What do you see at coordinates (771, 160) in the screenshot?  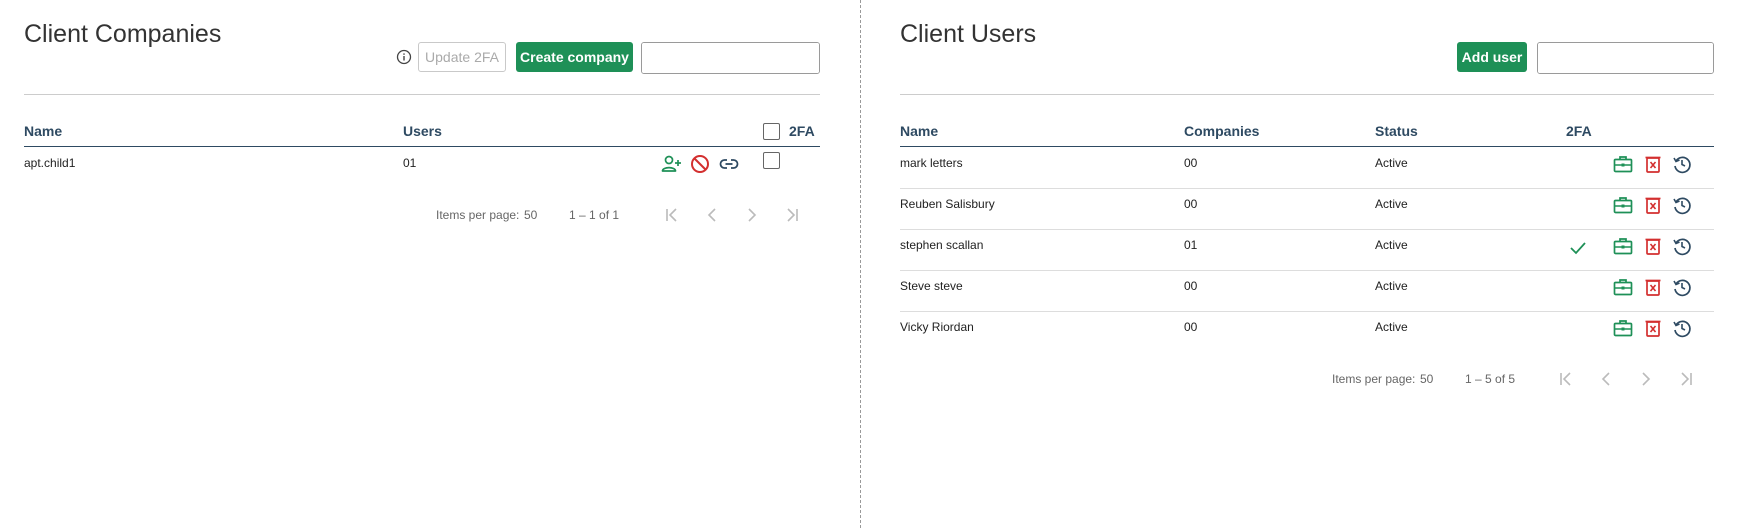 I see `company-2fa-checkbox` at bounding box center [771, 160].